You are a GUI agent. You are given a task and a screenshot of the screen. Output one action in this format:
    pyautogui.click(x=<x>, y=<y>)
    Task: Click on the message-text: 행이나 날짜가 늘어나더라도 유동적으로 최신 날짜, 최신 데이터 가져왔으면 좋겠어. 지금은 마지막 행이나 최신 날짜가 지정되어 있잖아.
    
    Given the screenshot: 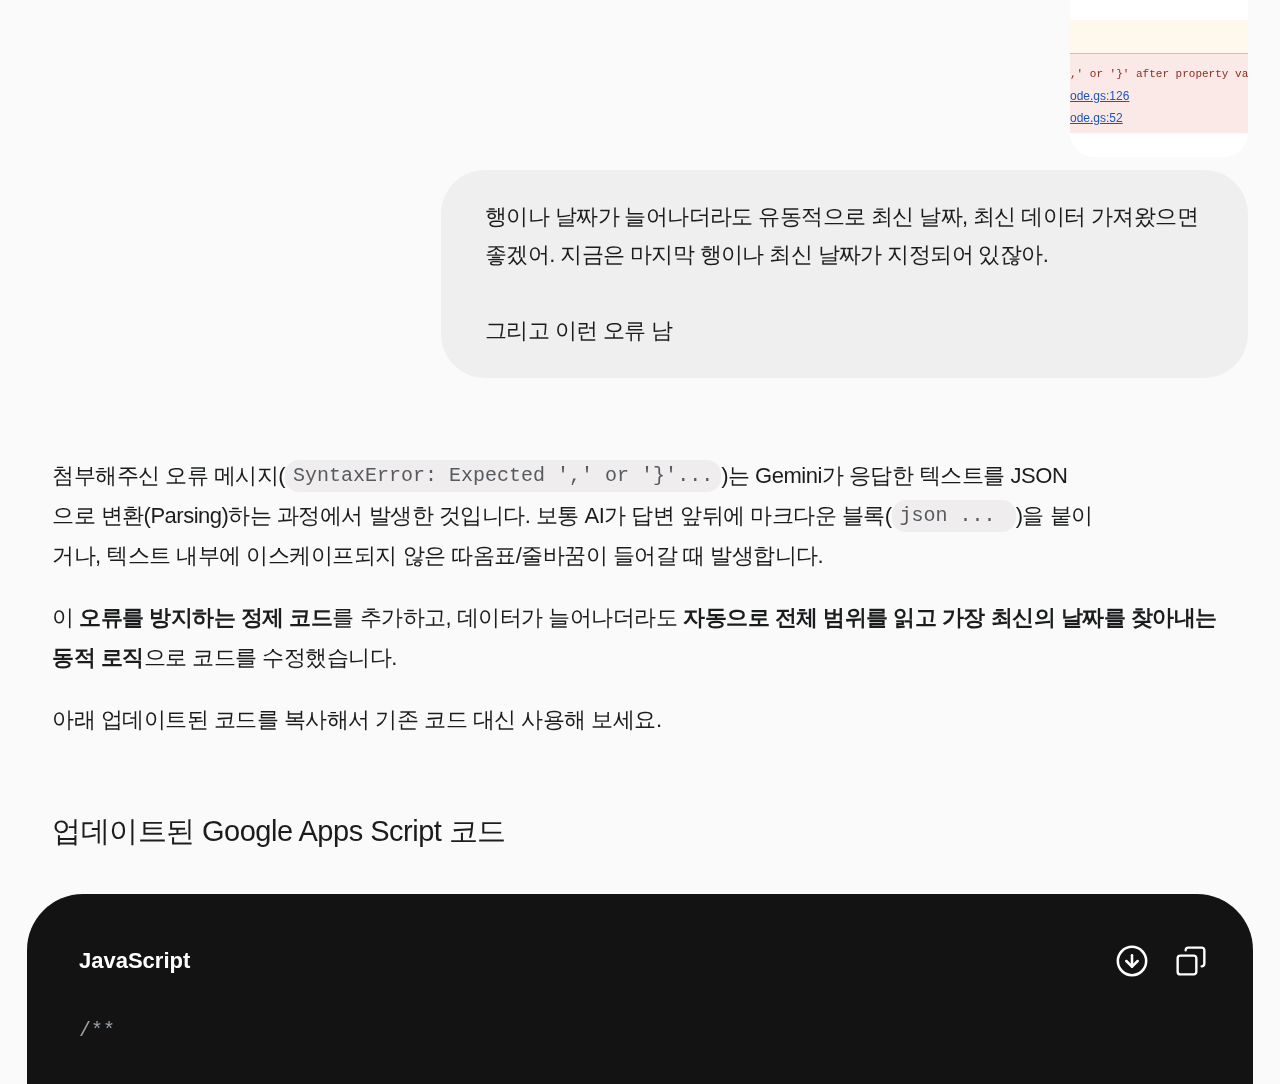 What is the action you would take?
    pyautogui.click(x=842, y=236)
    